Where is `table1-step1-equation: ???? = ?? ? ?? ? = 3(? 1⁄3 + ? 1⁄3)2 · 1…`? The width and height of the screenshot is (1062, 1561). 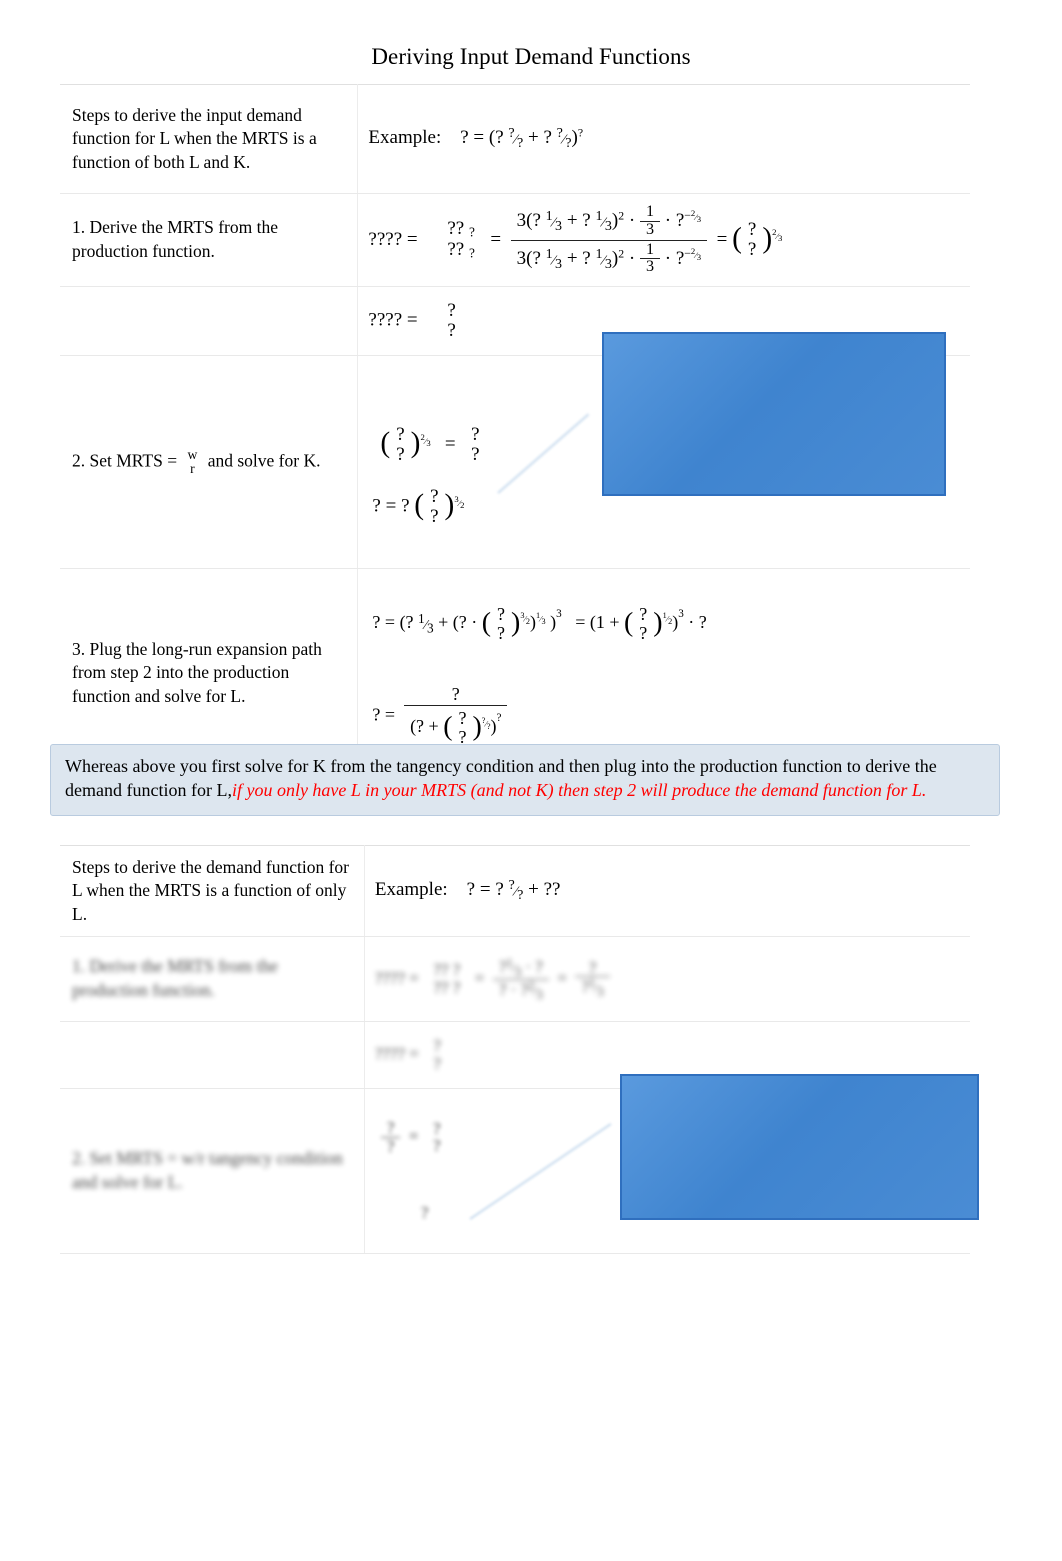 table1-step1-equation: ???? = ?? ? ?? ? = 3(? 1⁄3 + ? 1⁄3)2 · 1… is located at coordinates (575, 239).